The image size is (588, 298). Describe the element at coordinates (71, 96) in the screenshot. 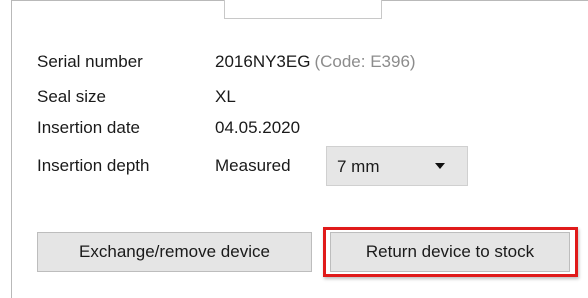

I see `seal-size-label: Seal size` at that location.